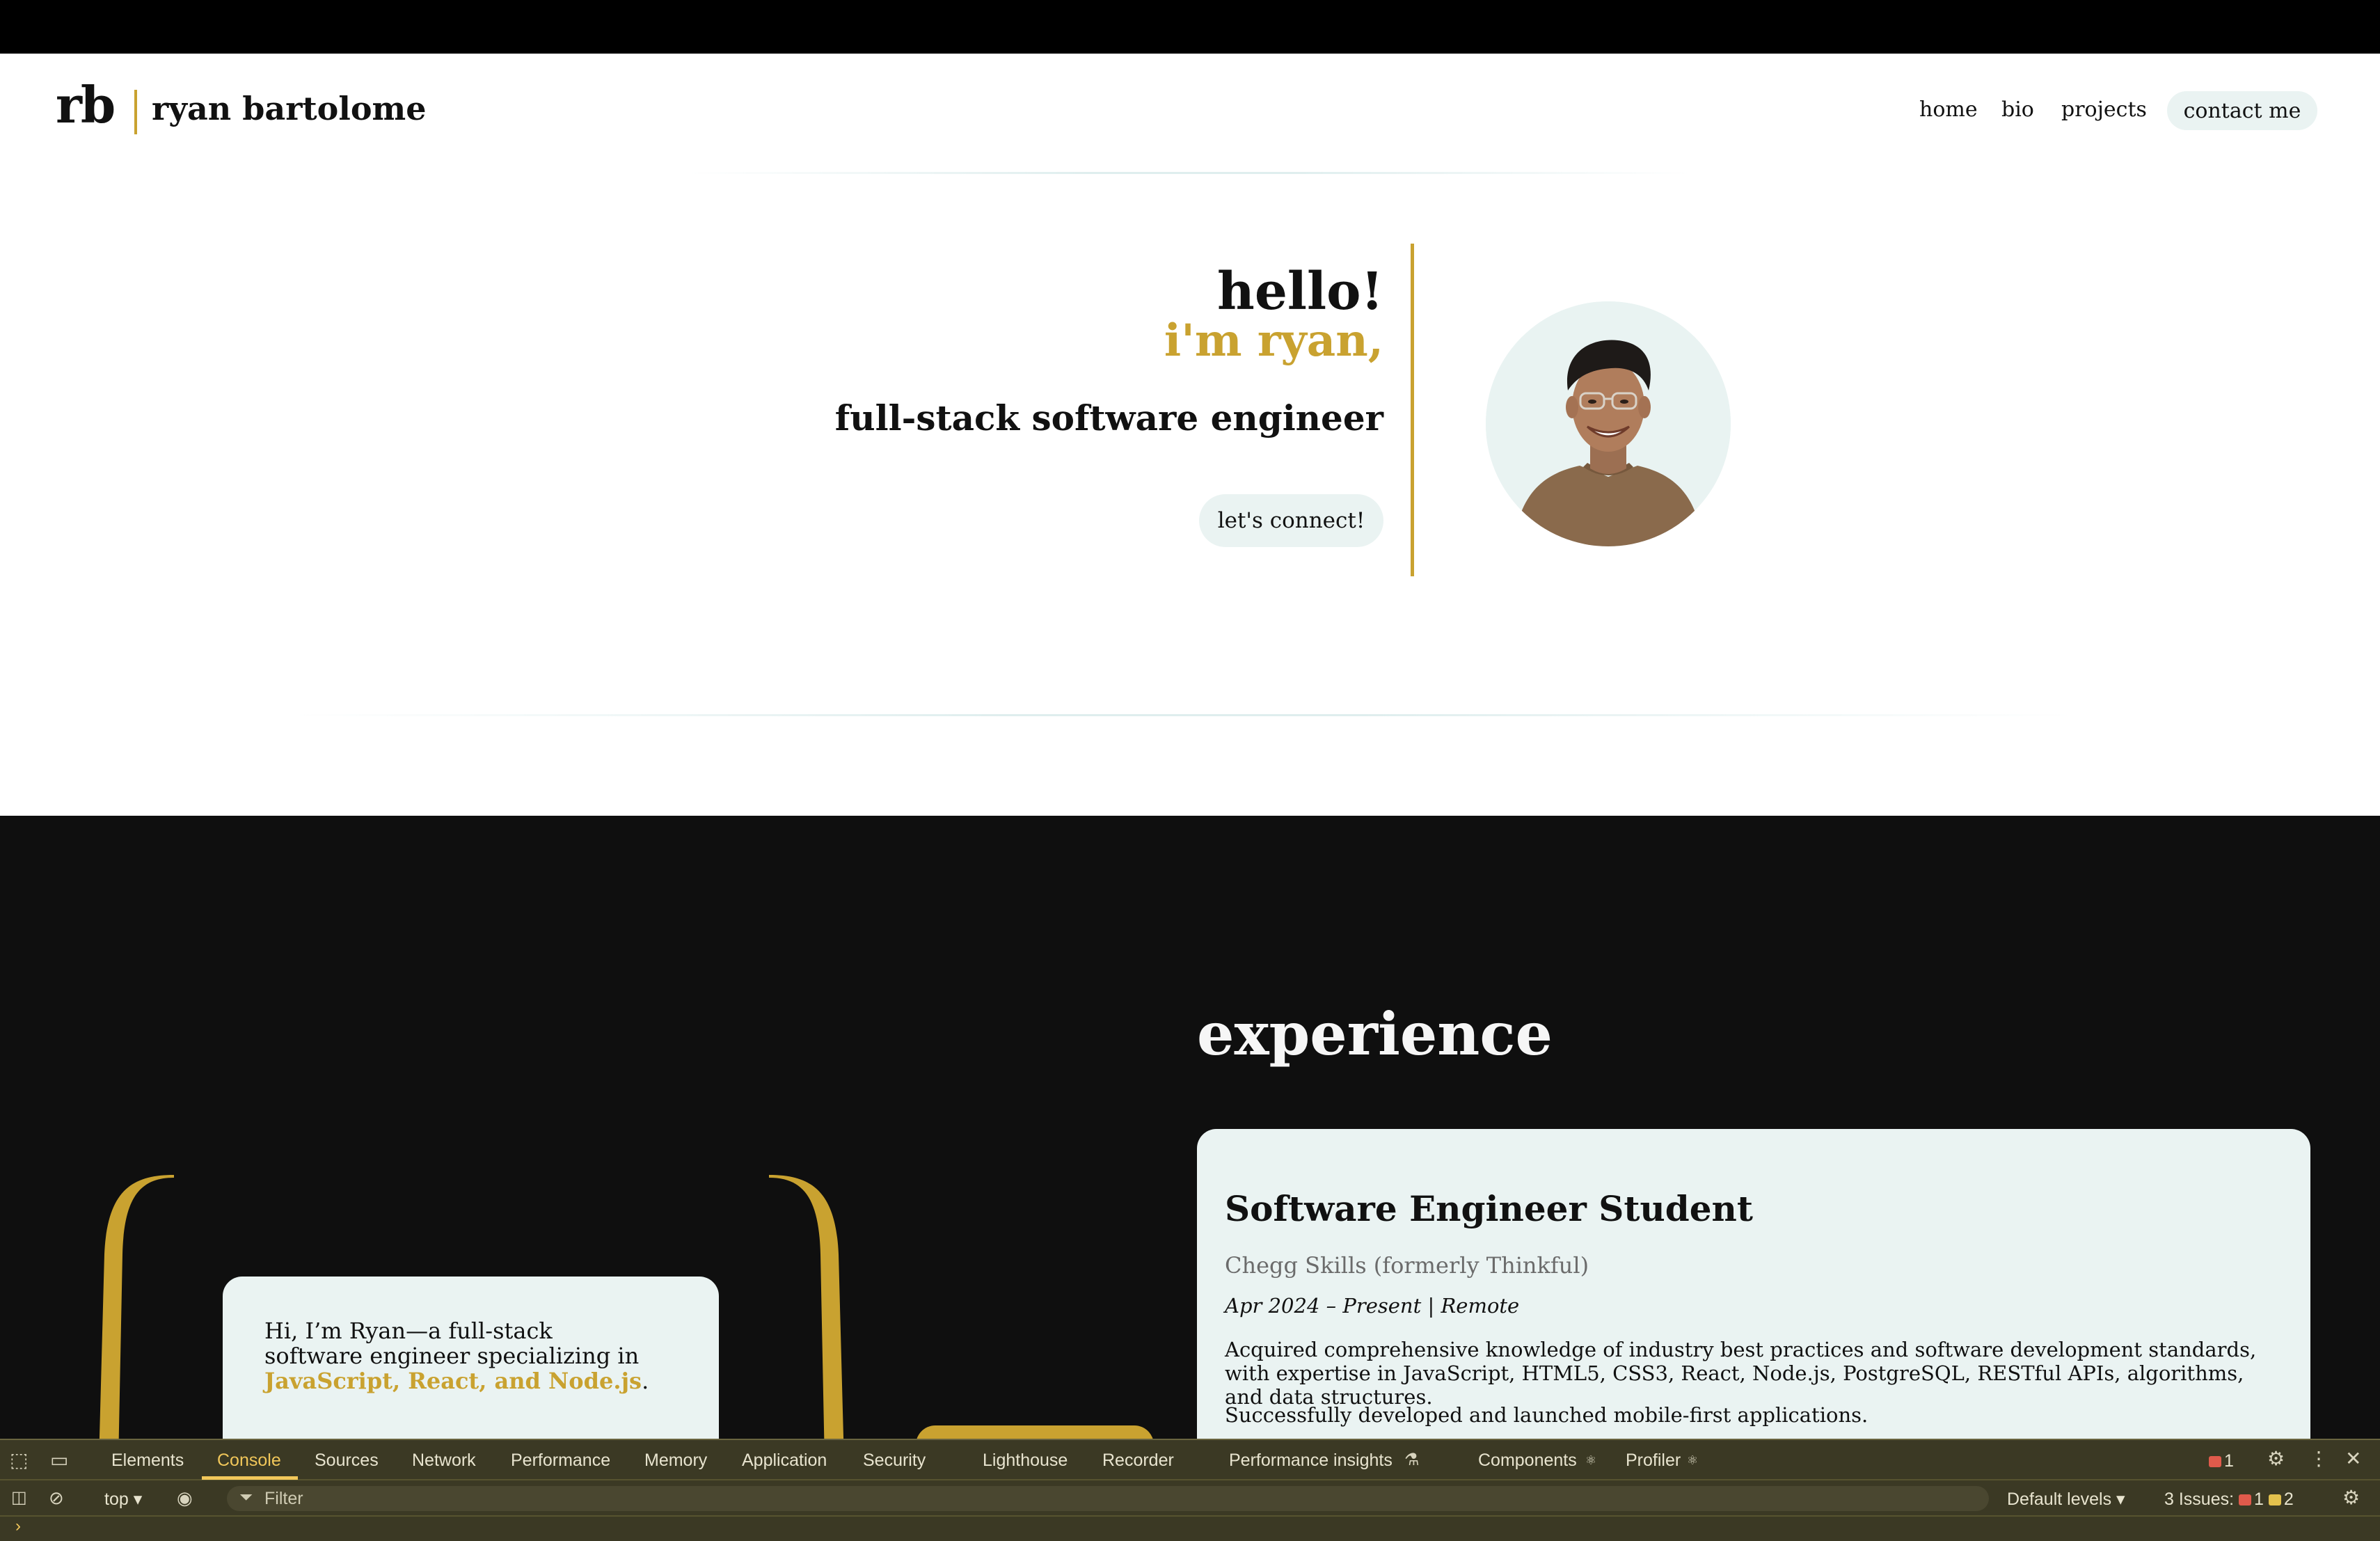  I want to click on job-company: Chegg Skills (formerly Thinkful), so click(1407, 1265).